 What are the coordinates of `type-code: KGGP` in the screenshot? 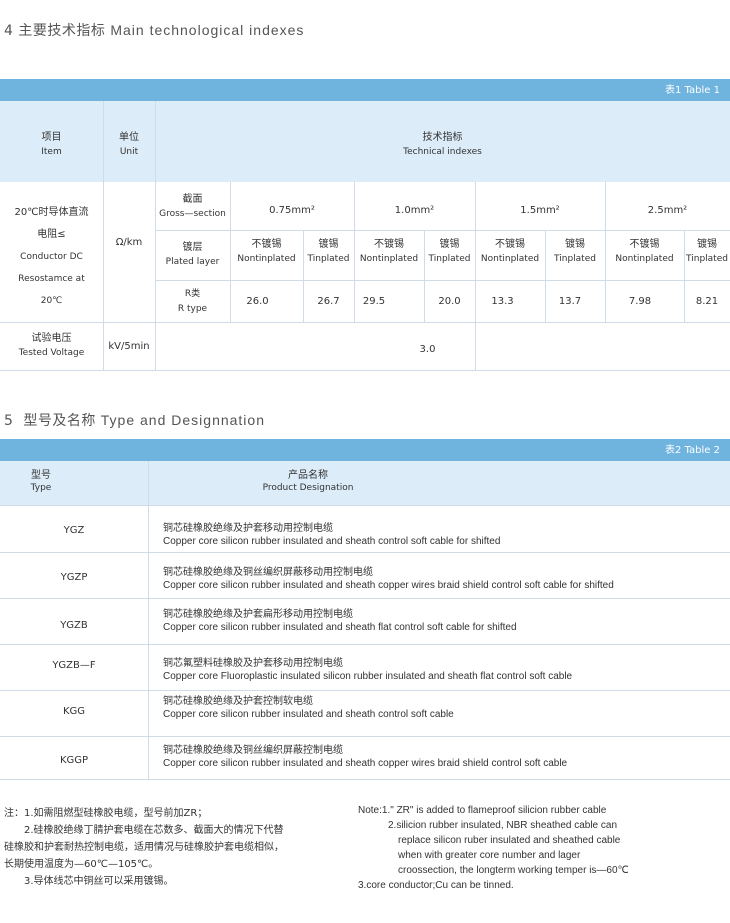 It's located at (74, 760).